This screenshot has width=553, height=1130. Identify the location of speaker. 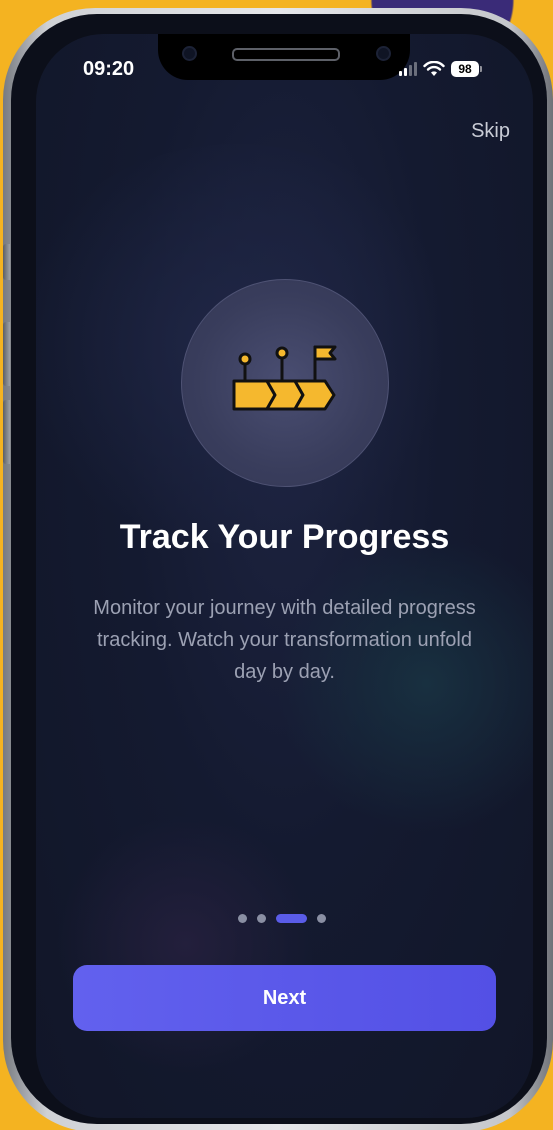
(286, 54).